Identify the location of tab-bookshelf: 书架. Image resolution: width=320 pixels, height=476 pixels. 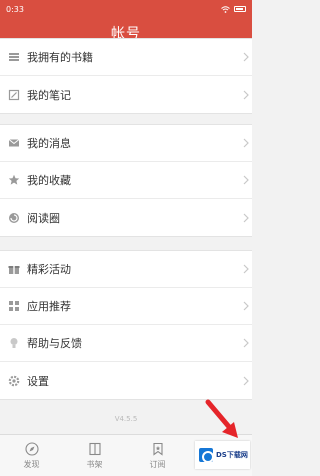
(94, 455).